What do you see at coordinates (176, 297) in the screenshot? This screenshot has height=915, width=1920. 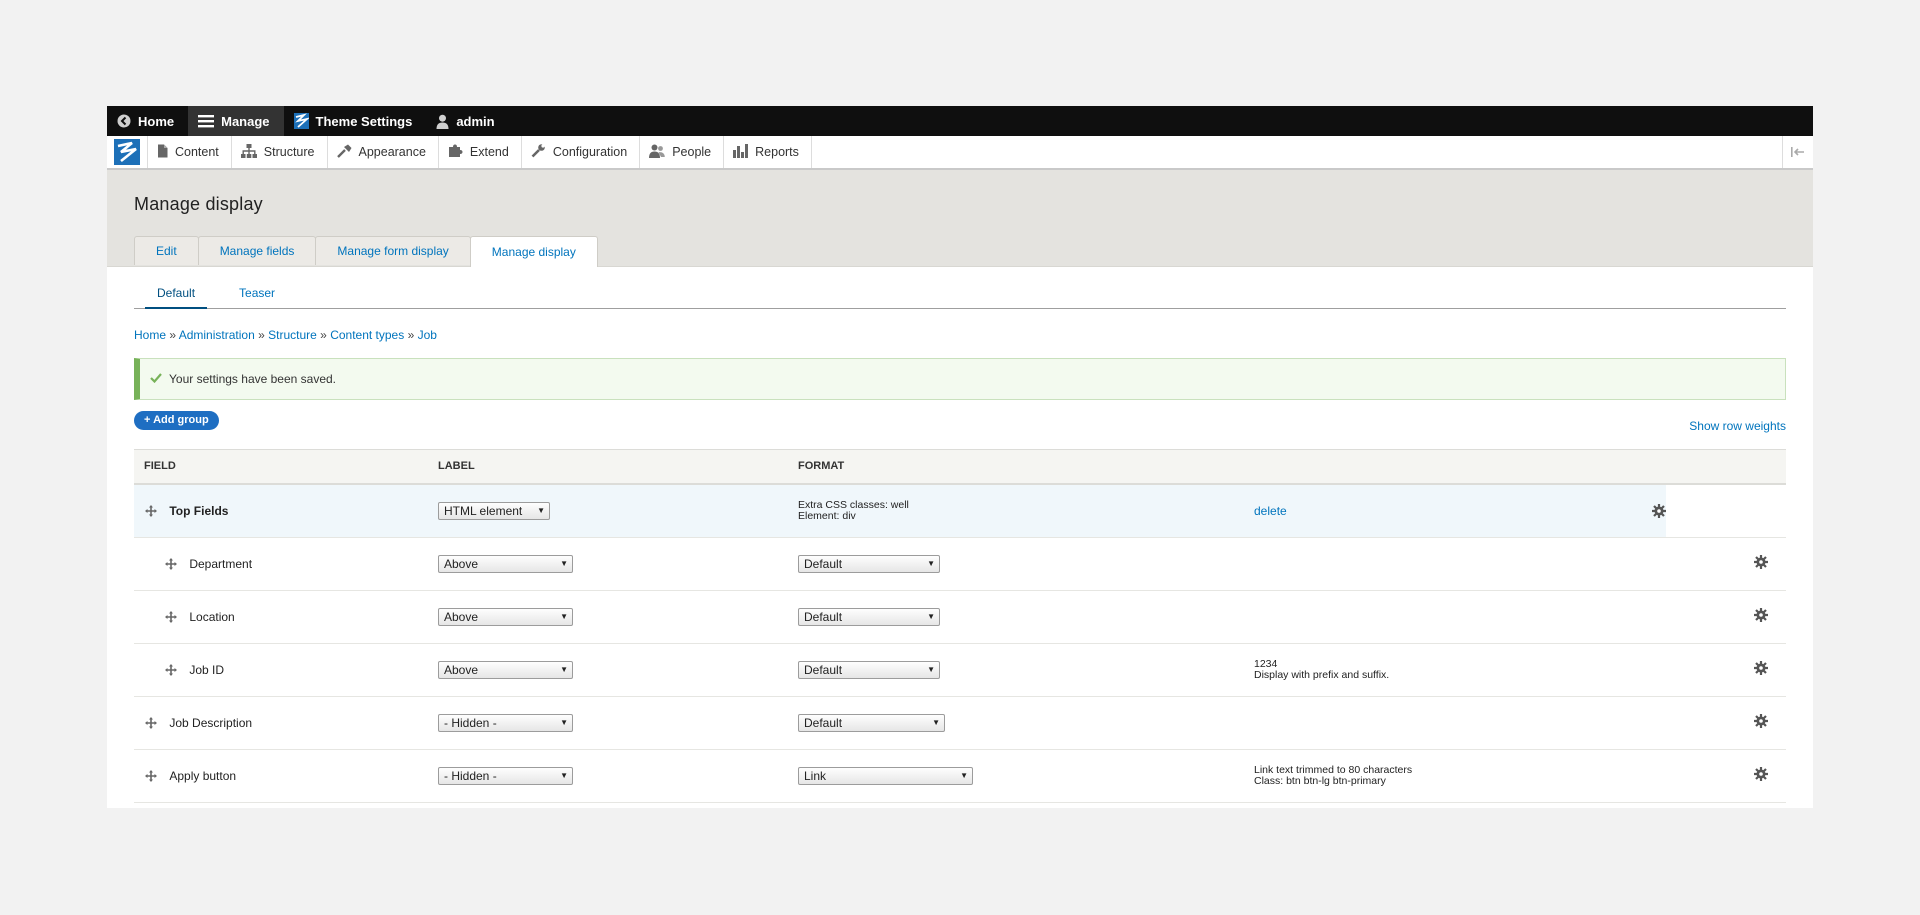 I see `tab-default: Default` at bounding box center [176, 297].